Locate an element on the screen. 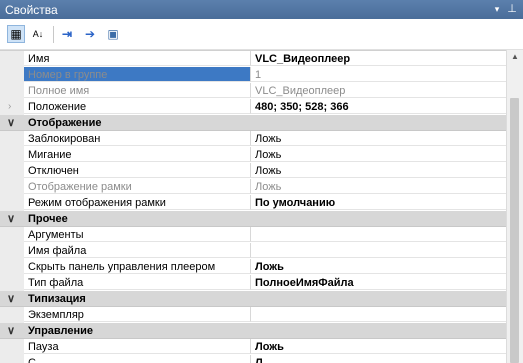 The width and height of the screenshot is (523, 363). category-label: Управление is located at coordinates (61, 331).